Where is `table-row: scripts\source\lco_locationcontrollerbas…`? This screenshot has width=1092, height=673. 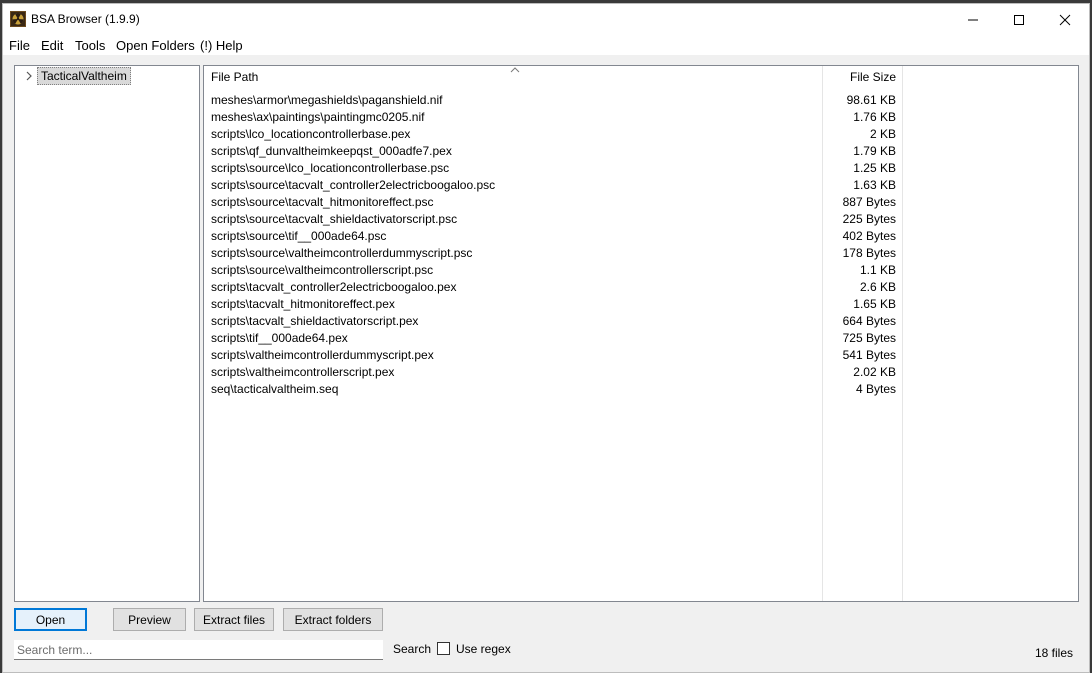
table-row: scripts\source\lco_locationcontrollerbas… is located at coordinates (553, 167).